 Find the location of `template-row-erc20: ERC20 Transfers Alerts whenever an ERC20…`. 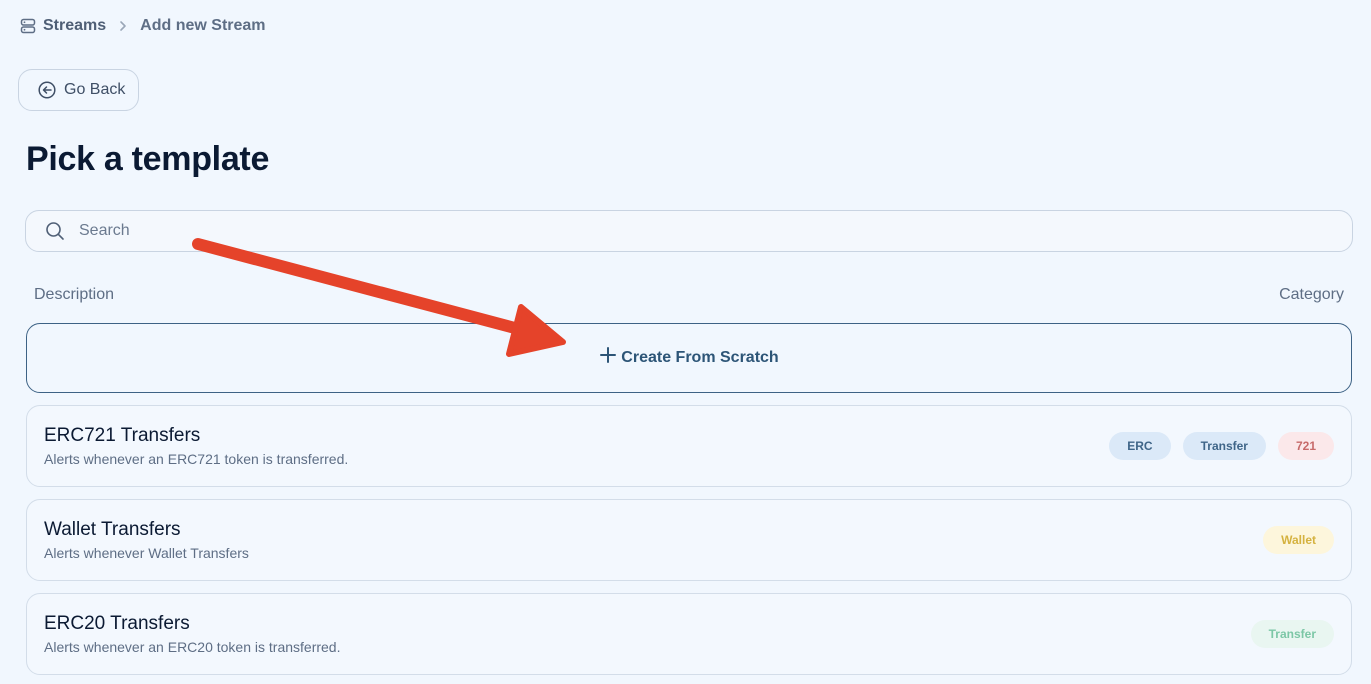

template-row-erc20: ERC20 Transfers Alerts whenever an ERC20… is located at coordinates (689, 634).